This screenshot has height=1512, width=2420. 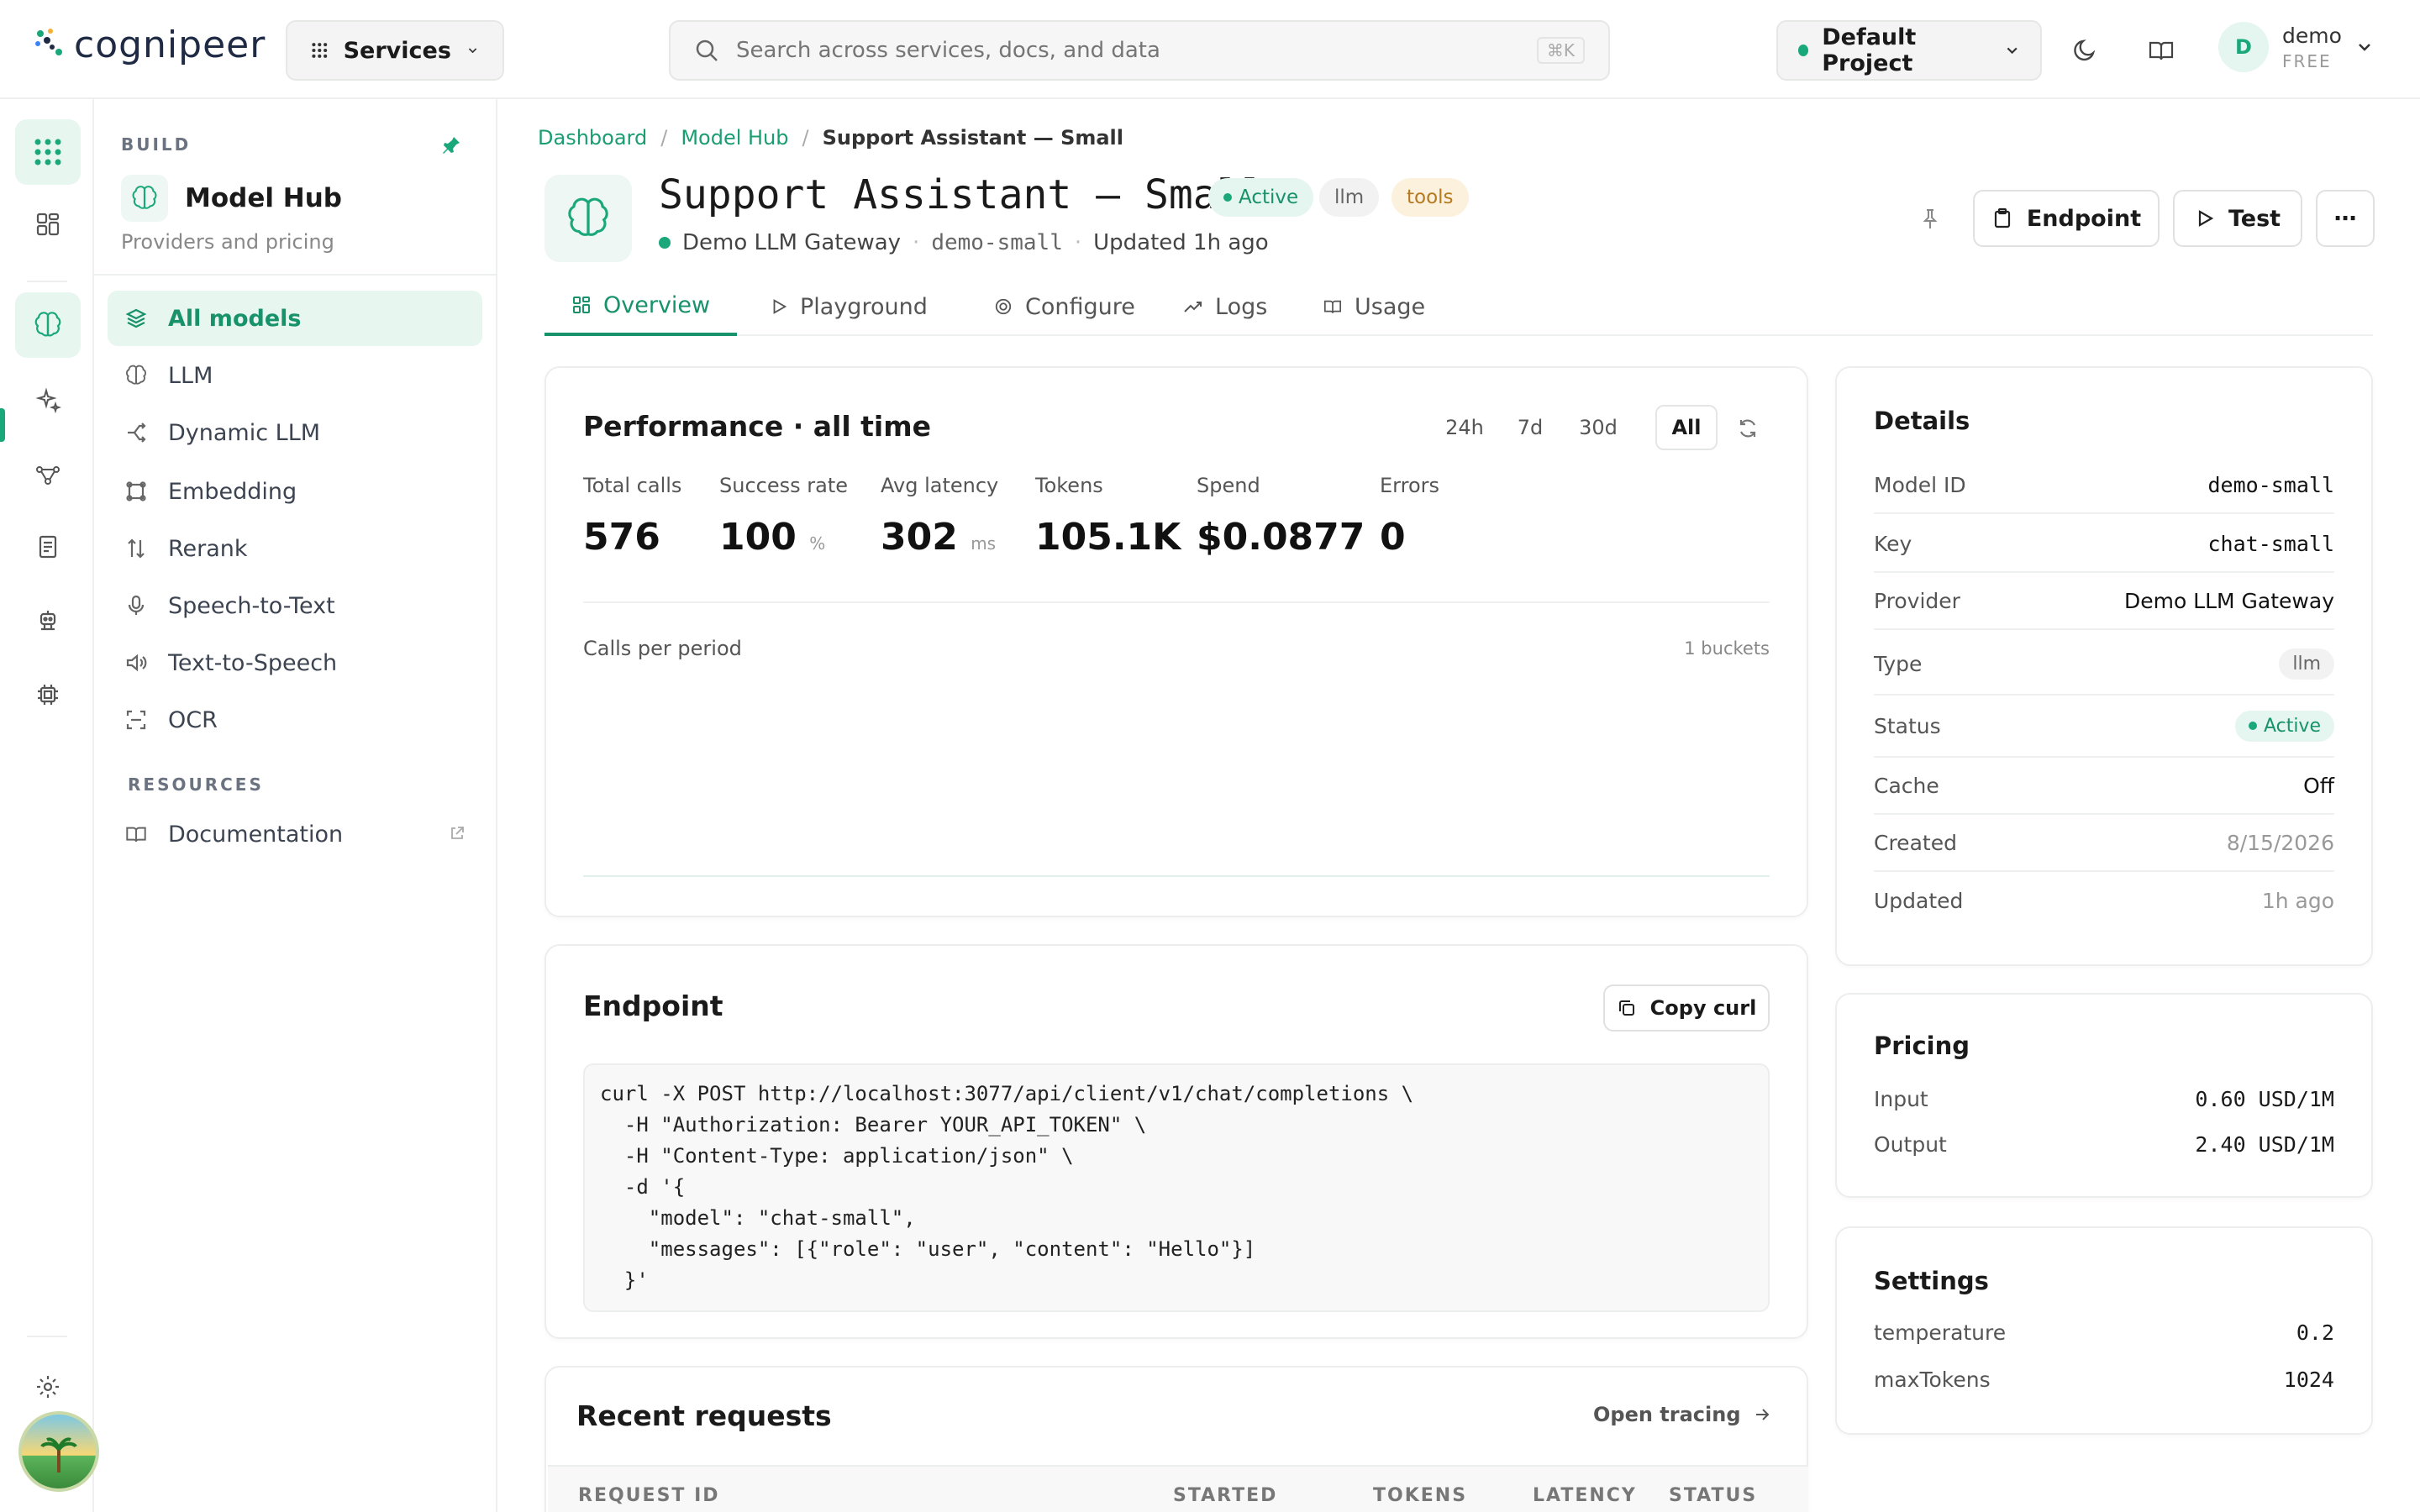 I want to click on logo: cognipeer, so click(x=150, y=45).